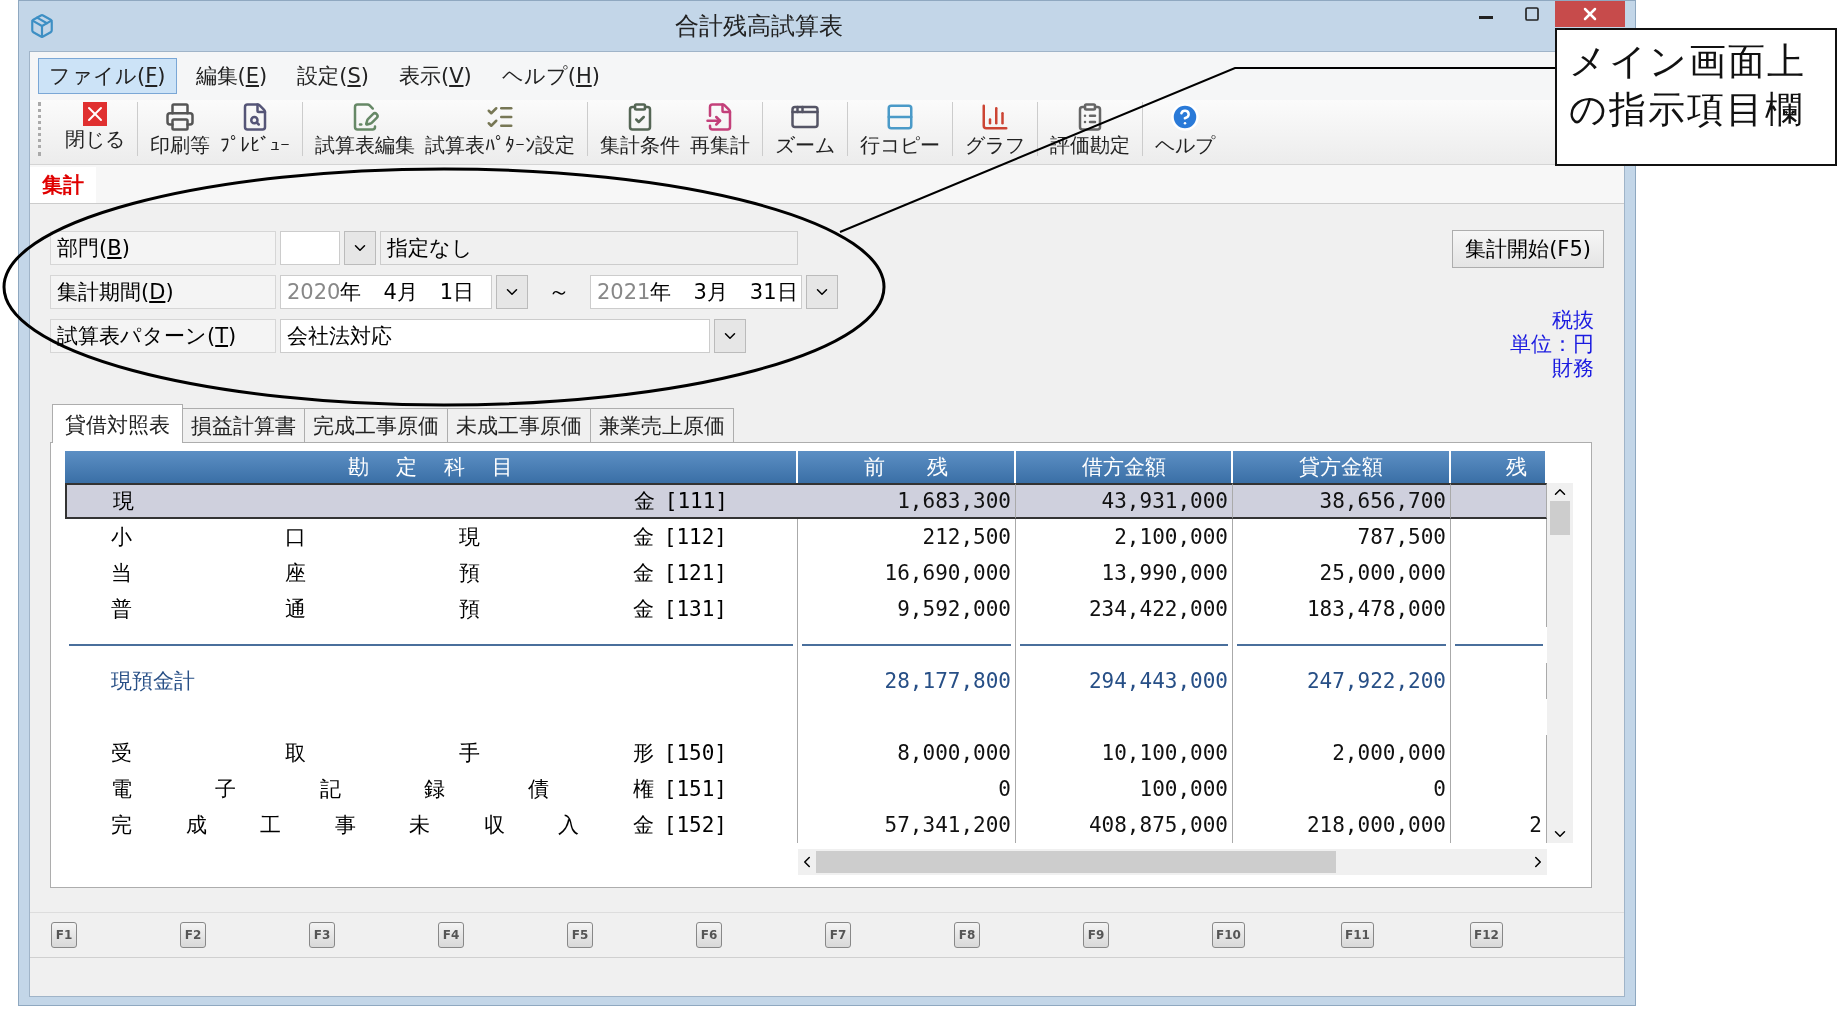 Image resolution: width=1838 pixels, height=1010 pixels. I want to click on menu-item: ファイル(F), so click(107, 76).